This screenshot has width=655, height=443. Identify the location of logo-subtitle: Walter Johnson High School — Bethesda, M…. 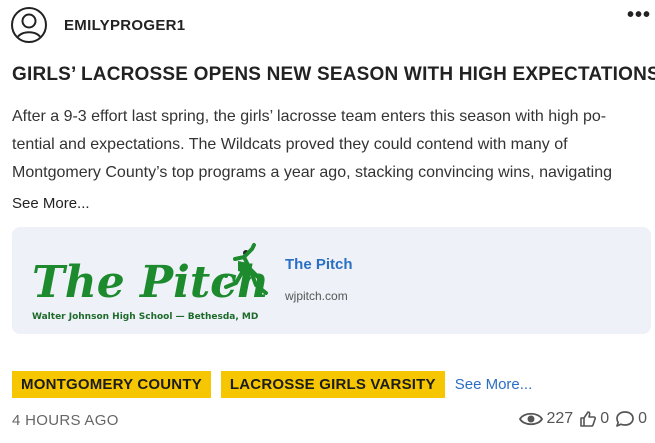
(145, 317).